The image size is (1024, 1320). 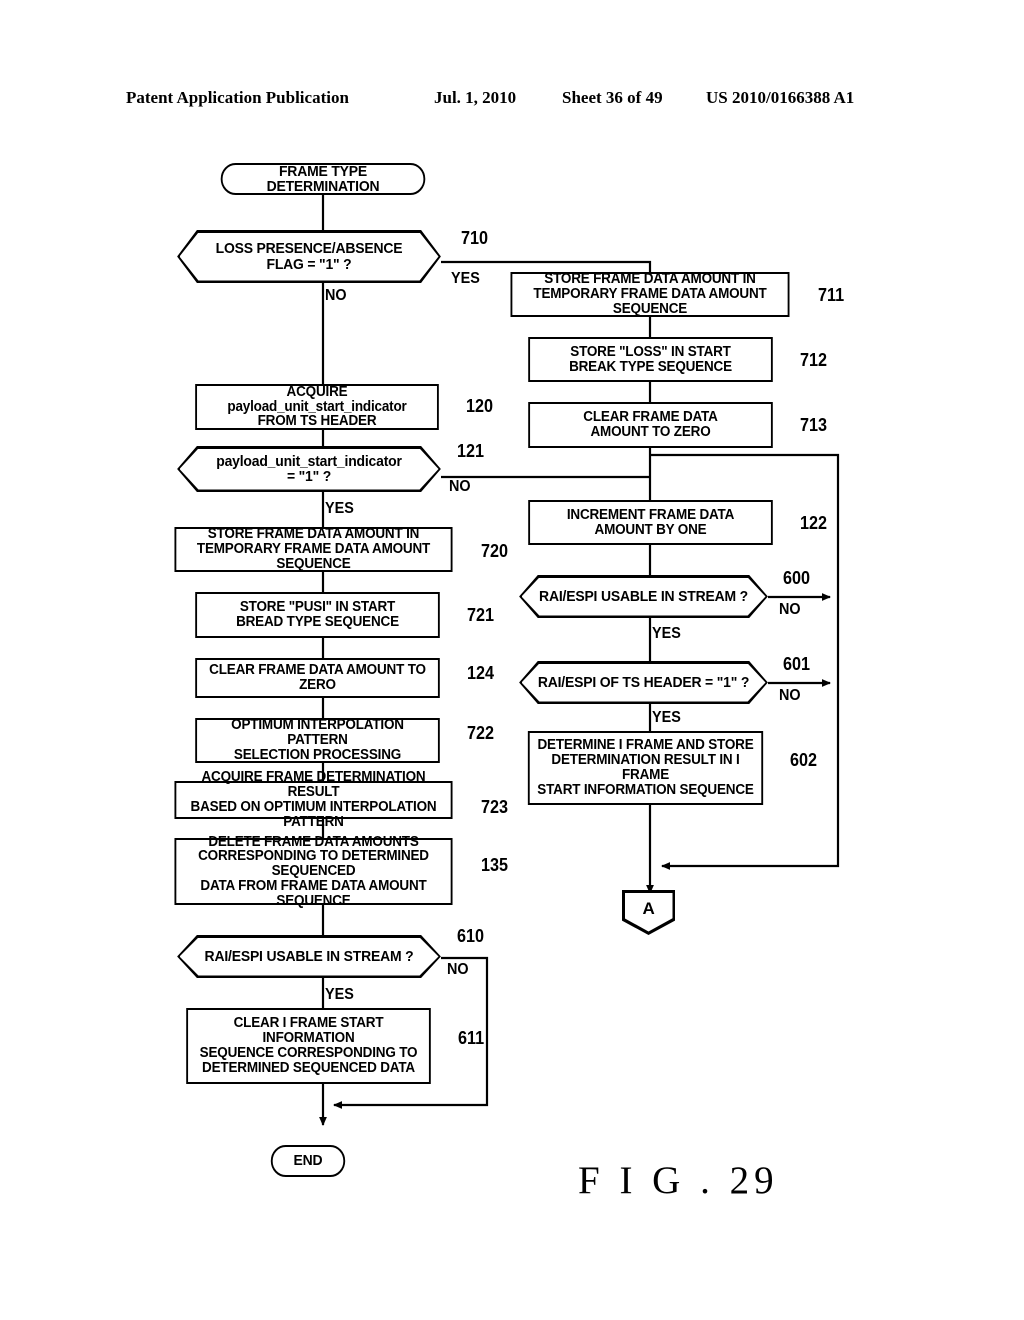 I want to click on process-602-line3: START INFORMATION SEQUENCE, so click(x=645, y=789).